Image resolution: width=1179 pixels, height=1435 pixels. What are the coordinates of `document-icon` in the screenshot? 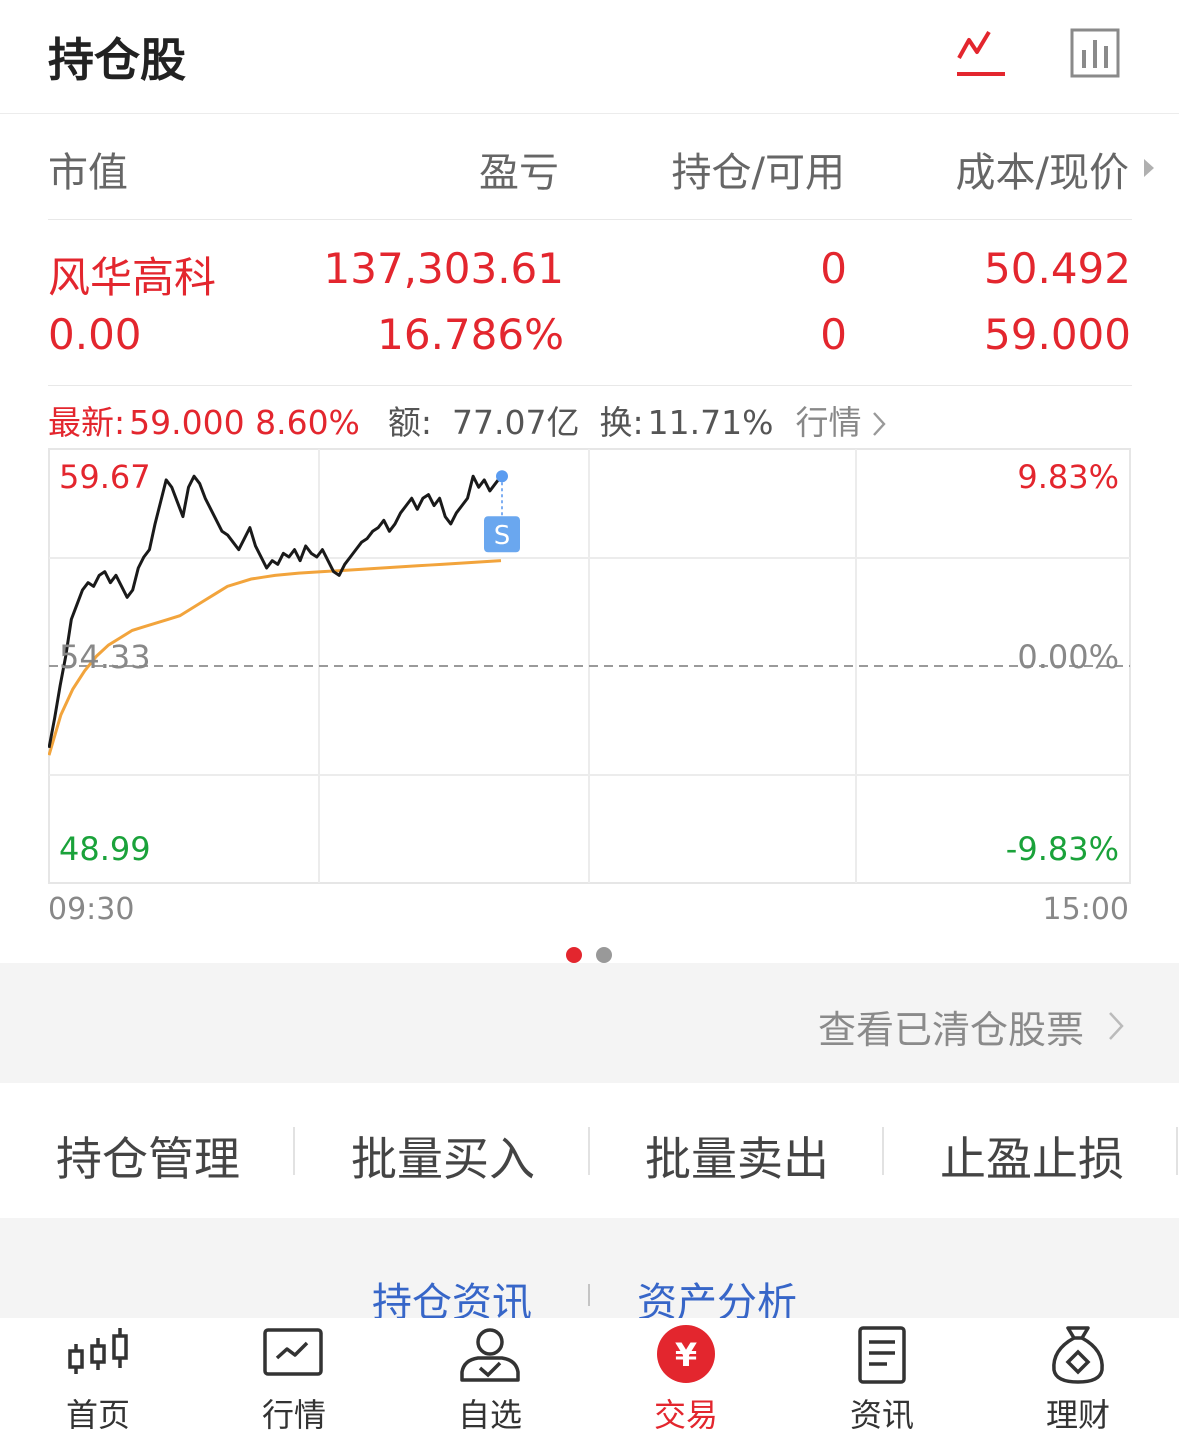 It's located at (882, 1355).